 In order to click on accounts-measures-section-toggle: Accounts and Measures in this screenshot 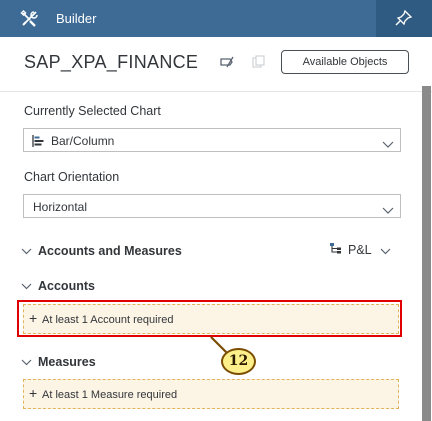, I will do `click(101, 251)`.